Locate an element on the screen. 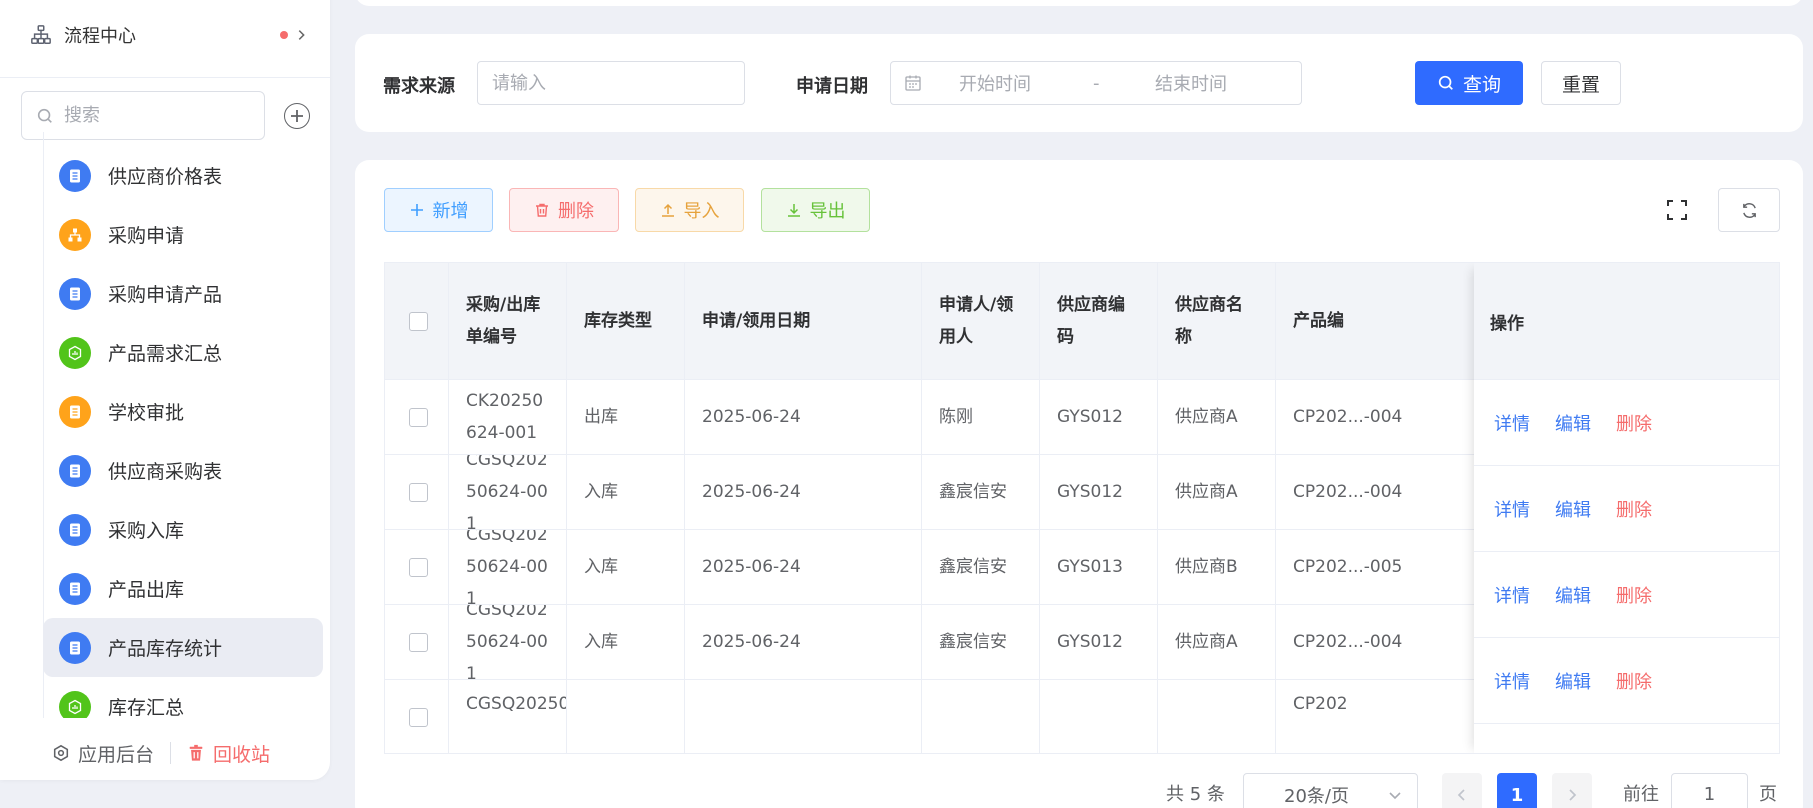 This screenshot has height=808, width=1813. filter-bar: 需求来源 申请日期 开始时间 - 结束时间 查询 重置 is located at coordinates (1079, 83).